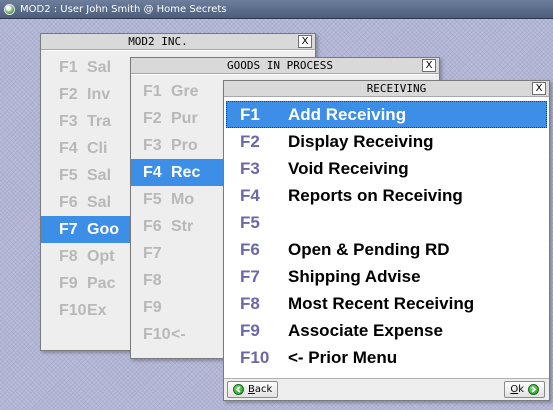  Describe the element at coordinates (152, 253) in the screenshot. I see `goods-menu-key: F7` at that location.